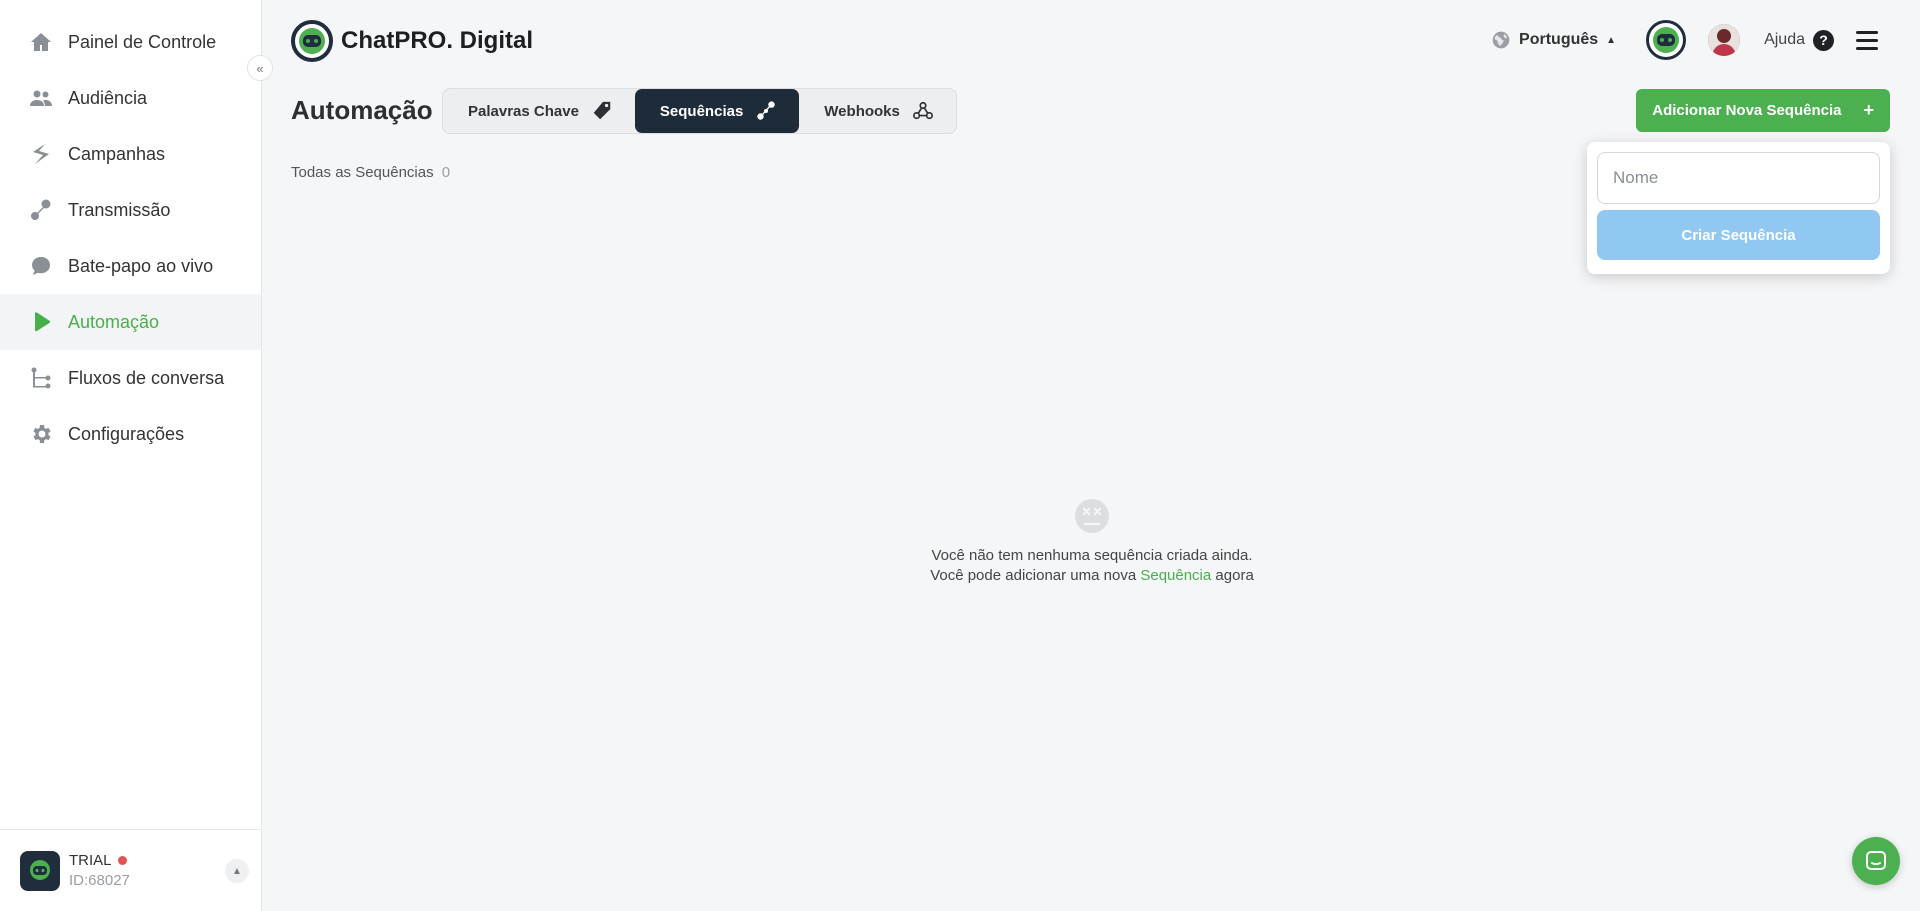 Image resolution: width=1920 pixels, height=911 pixels. Describe the element at coordinates (1559, 39) in the screenshot. I see `language-label: Português` at that location.